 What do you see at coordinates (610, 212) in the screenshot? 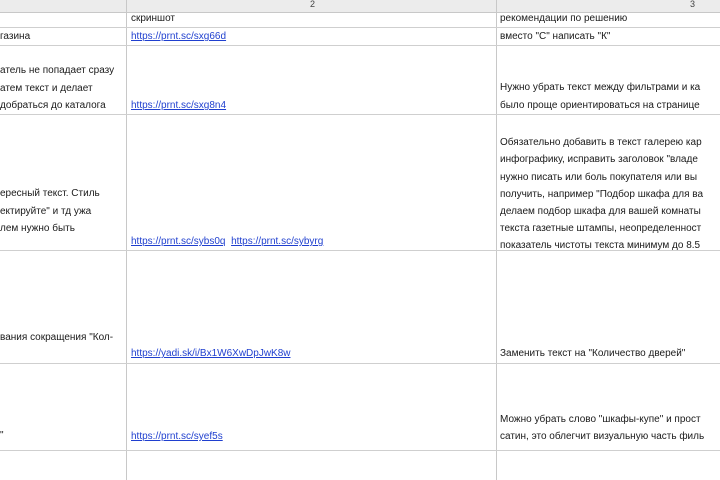
I see `row3-recommendation-line5: делаем подбор шкафа для вашей комнаты` at bounding box center [610, 212].